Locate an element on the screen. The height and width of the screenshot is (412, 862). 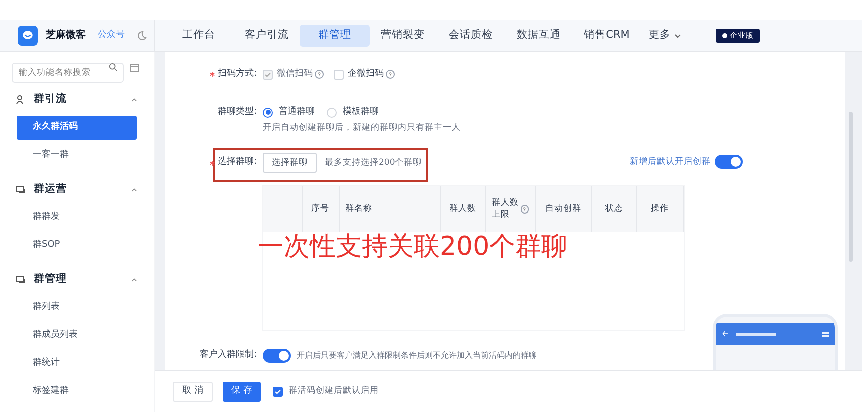
brand-name: 芝麻微客 is located at coordinates (66, 35).